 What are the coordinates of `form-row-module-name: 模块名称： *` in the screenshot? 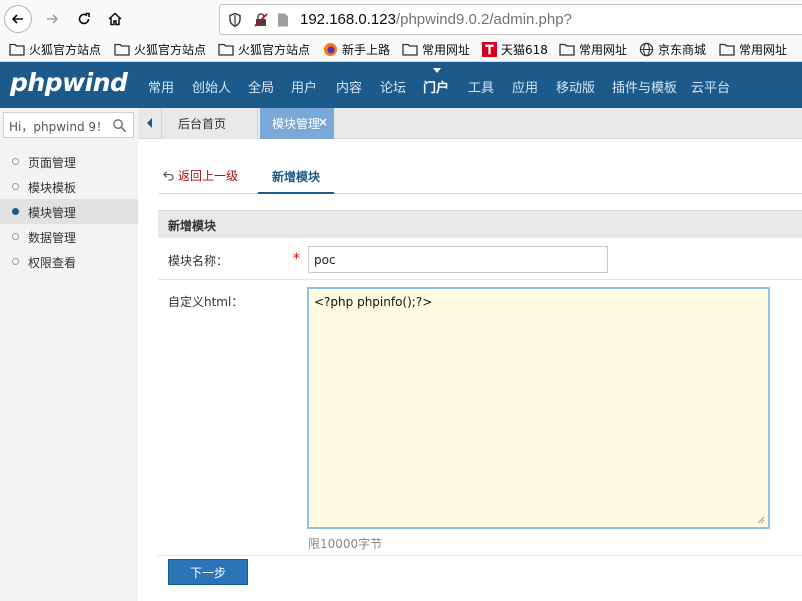 It's located at (480, 259).